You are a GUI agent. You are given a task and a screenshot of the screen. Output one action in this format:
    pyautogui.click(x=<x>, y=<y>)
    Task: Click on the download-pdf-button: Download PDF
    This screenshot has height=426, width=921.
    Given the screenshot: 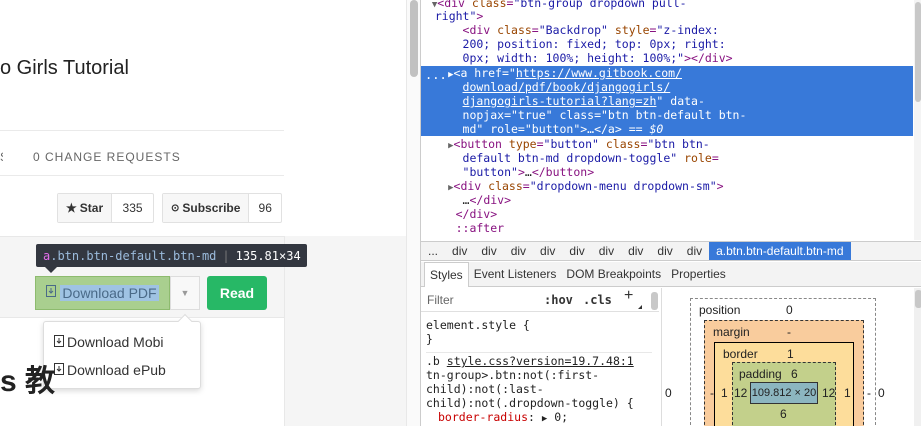 What is the action you would take?
    pyautogui.click(x=102, y=293)
    